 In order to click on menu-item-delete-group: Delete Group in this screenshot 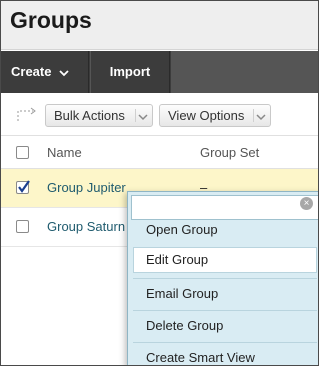, I will do `click(225, 326)`.